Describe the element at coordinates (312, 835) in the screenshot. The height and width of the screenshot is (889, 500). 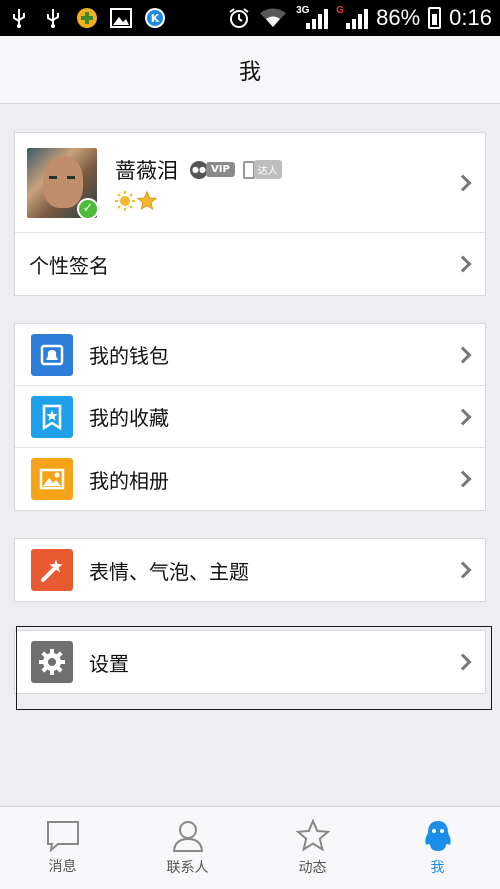
I see `star-outline-icon` at that location.